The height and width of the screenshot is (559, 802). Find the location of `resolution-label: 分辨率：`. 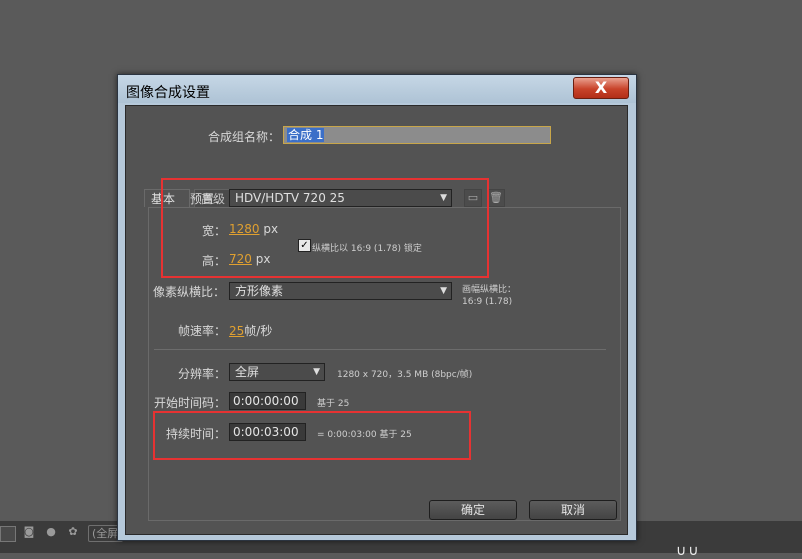

resolution-label: 分辨率： is located at coordinates (202, 374).